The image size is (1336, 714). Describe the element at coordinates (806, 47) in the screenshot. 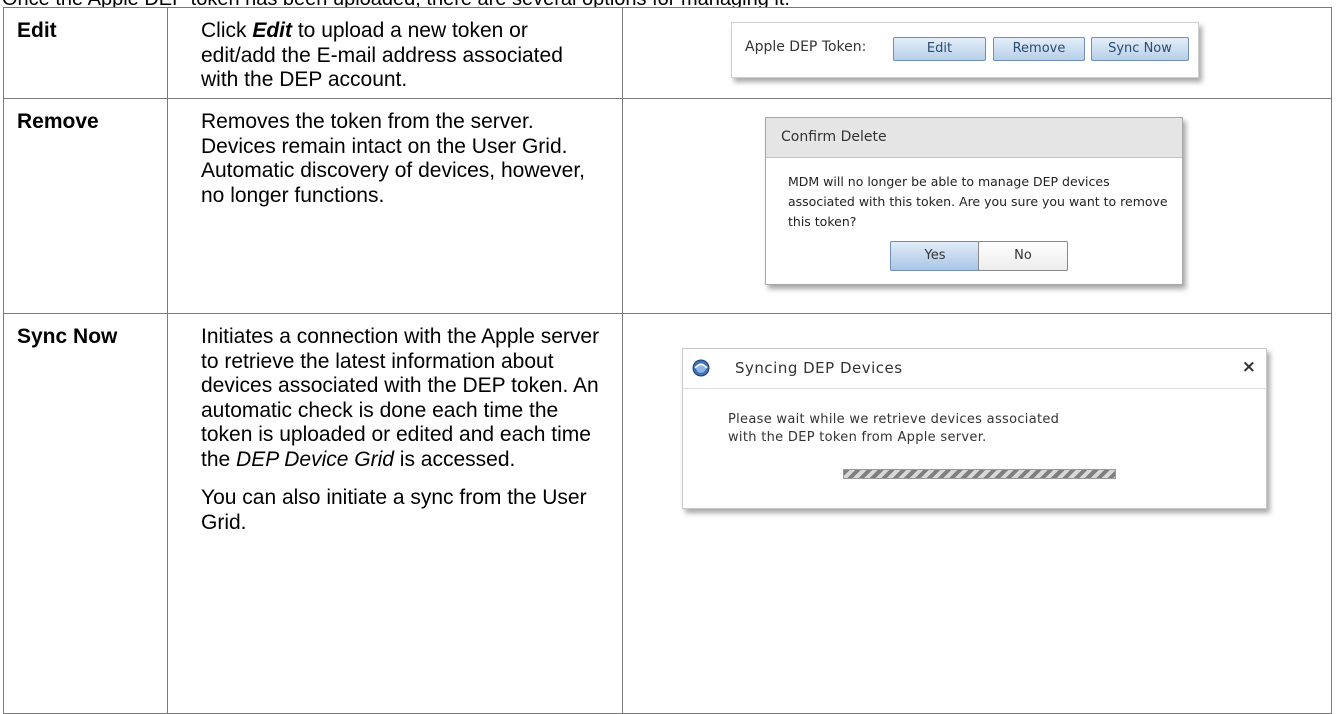

I see `token-label: Apple DEP Token:` at that location.